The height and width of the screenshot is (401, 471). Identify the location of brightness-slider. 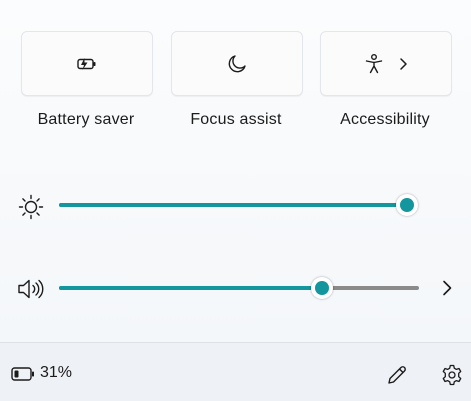
(238, 205).